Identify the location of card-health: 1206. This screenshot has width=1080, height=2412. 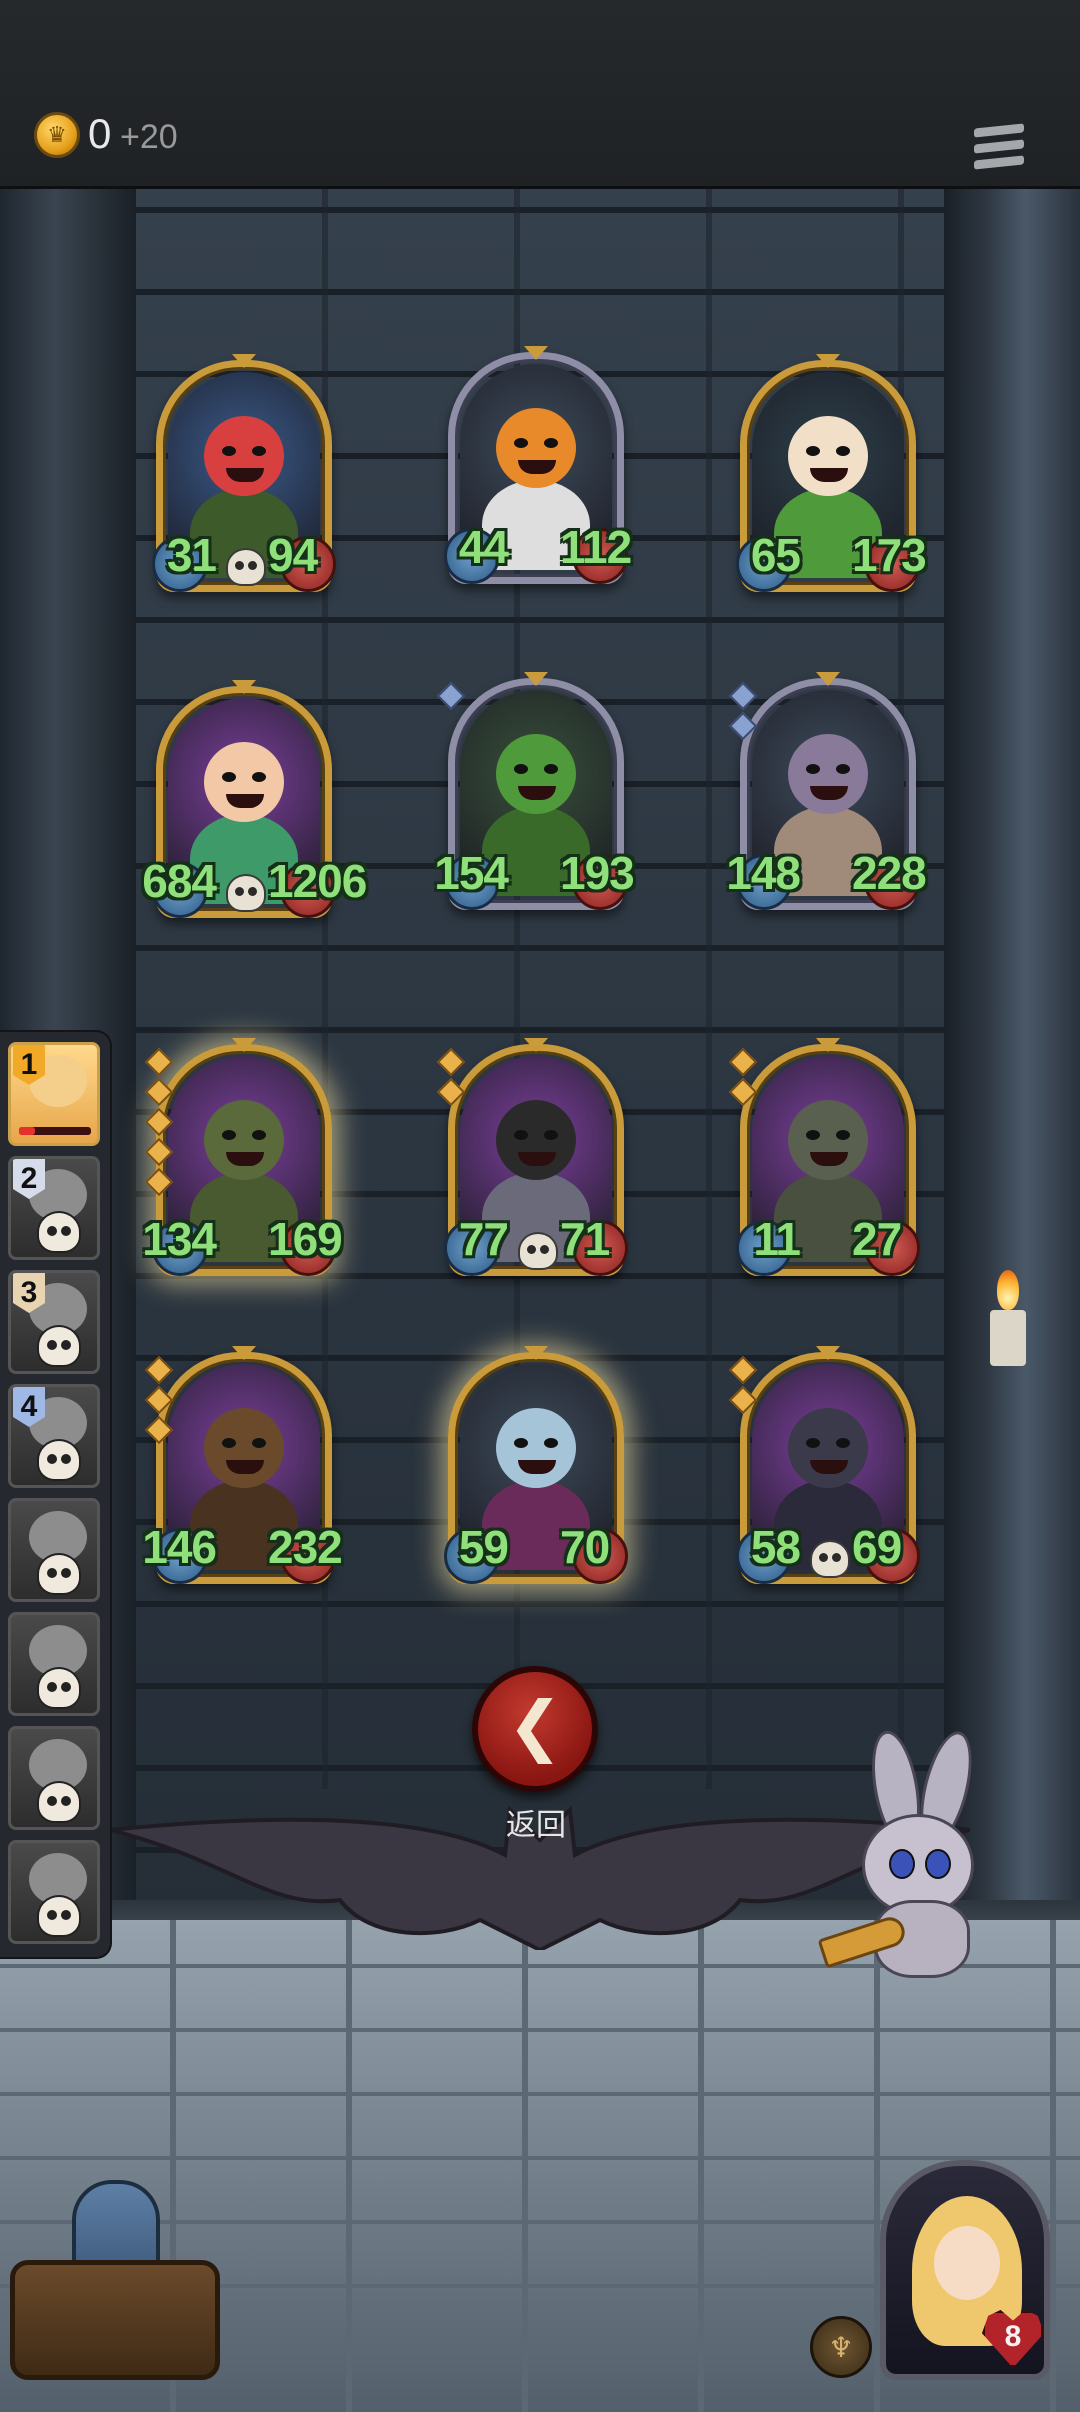
(317, 881).